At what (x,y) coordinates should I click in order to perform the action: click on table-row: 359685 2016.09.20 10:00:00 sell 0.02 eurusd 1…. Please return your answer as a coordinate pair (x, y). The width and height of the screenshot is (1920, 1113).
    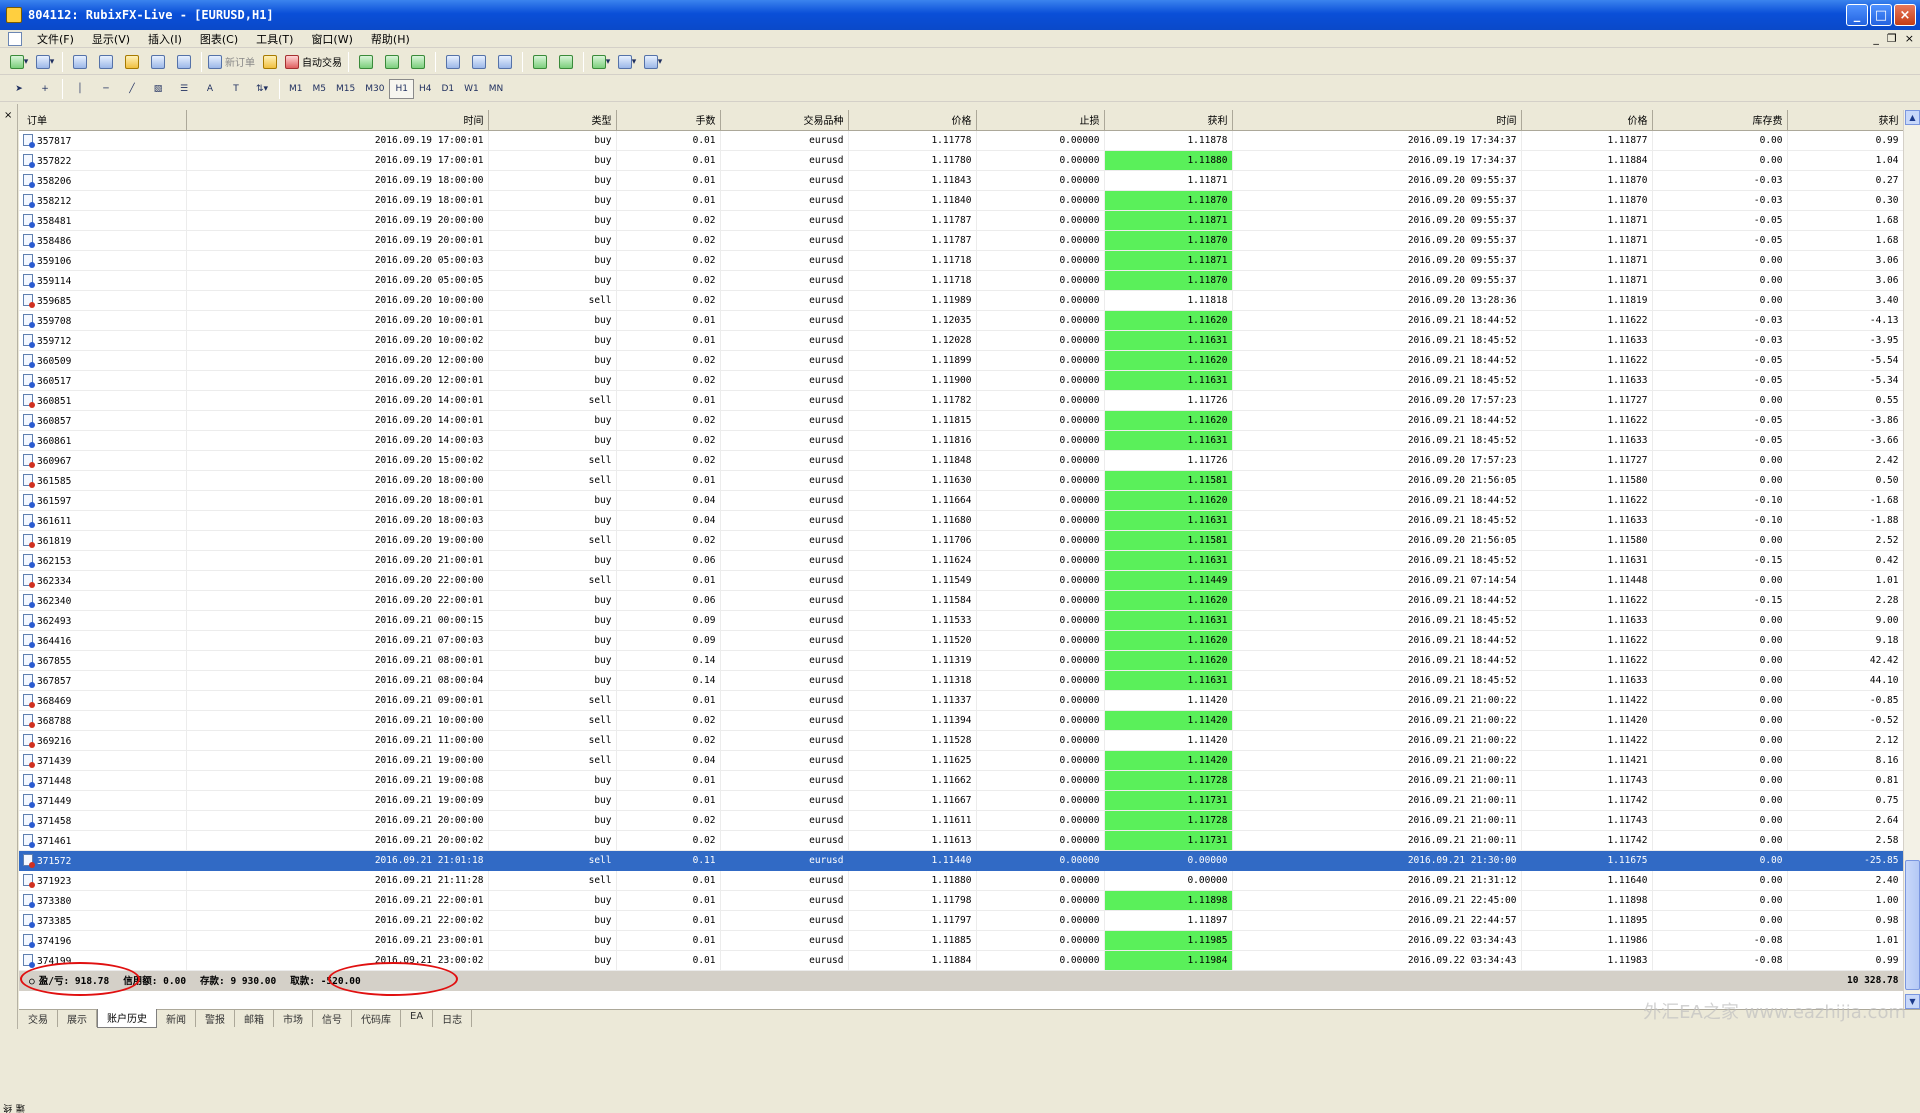
    Looking at the image, I should click on (961, 300).